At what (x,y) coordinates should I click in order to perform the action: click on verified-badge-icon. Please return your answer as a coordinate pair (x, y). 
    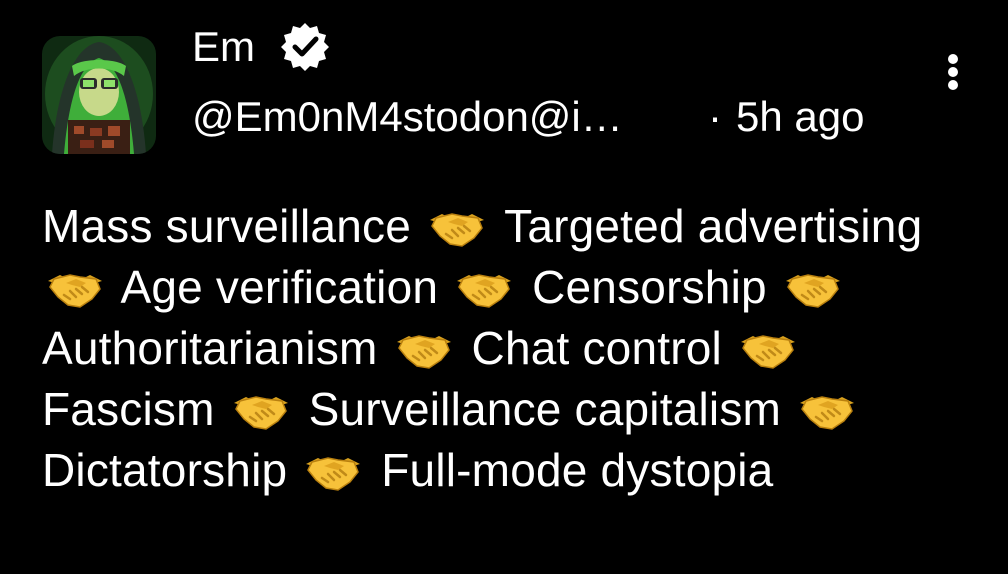
    Looking at the image, I should click on (305, 47).